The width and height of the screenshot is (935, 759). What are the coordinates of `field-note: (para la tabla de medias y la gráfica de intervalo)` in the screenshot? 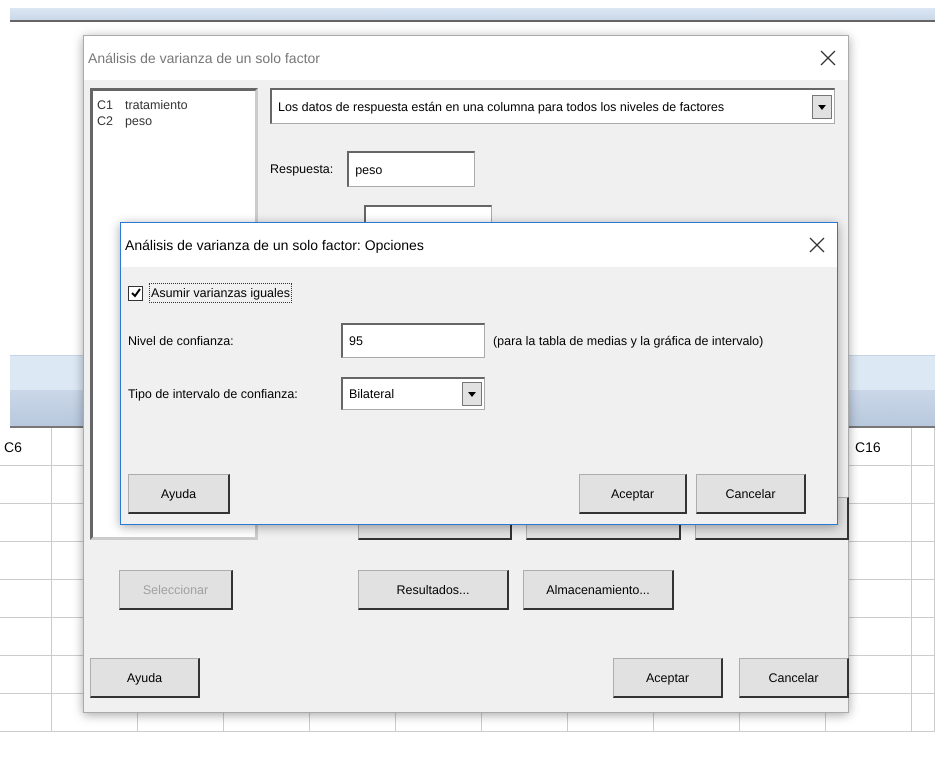 It's located at (628, 341).